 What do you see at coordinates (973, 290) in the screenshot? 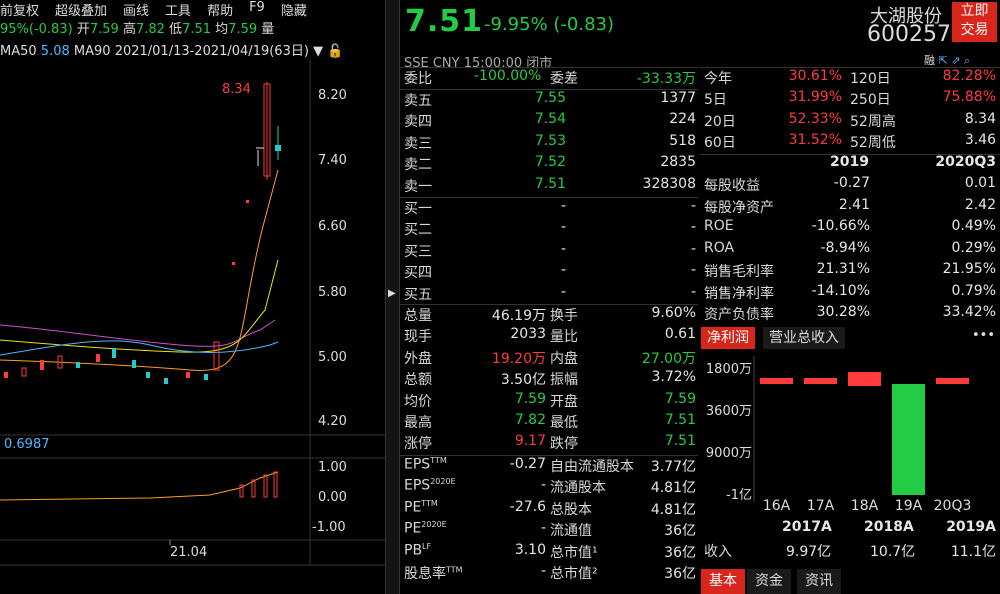
I see `fin-value-2020q3: 0.79%` at bounding box center [973, 290].